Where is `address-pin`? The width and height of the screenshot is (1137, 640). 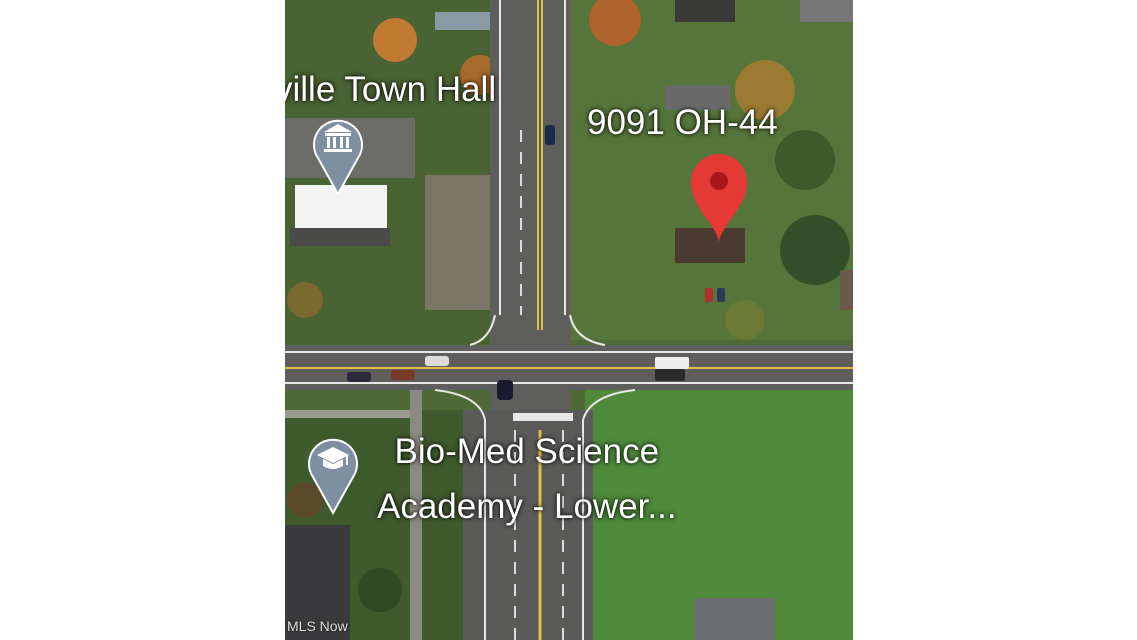 address-pin is located at coordinates (719, 197).